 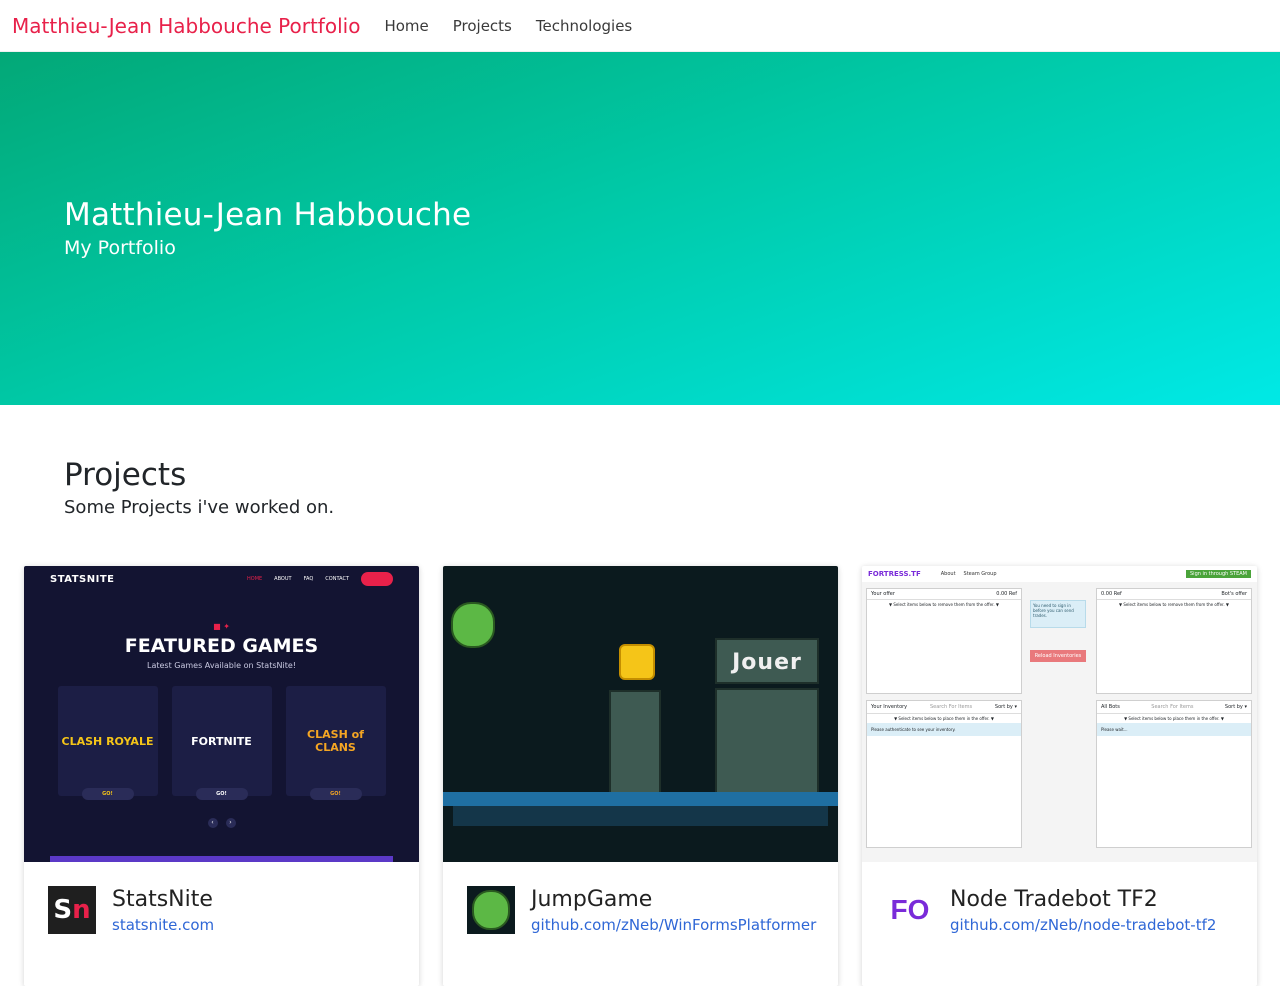 I want to click on slime-character-icon, so click(x=473, y=625).